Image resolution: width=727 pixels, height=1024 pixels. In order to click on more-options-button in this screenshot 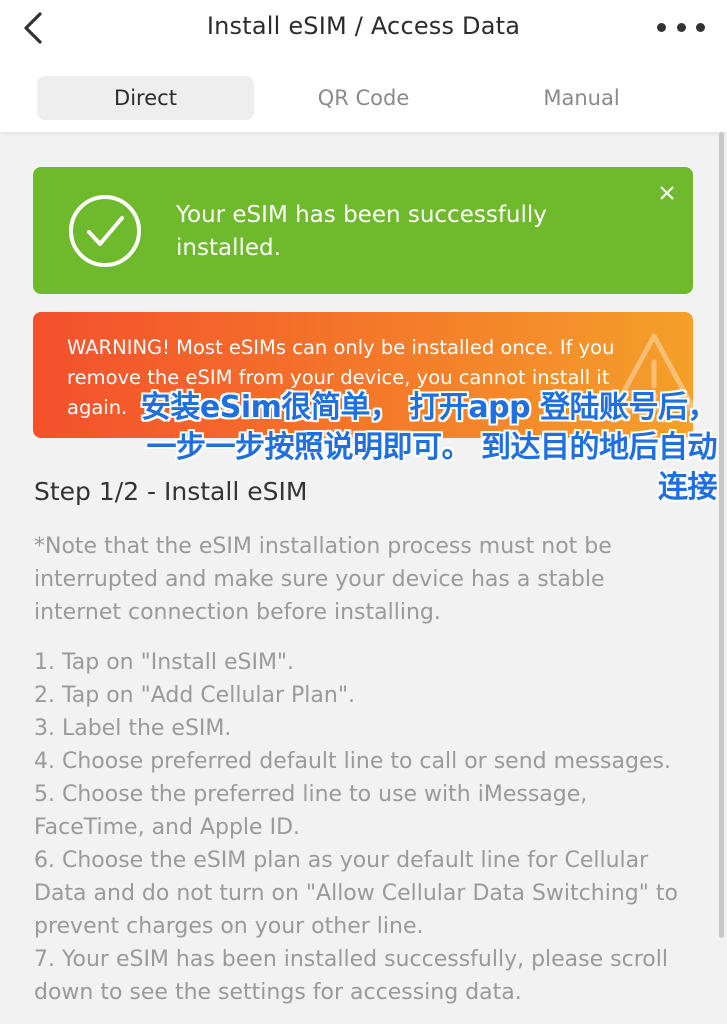, I will do `click(681, 27)`.